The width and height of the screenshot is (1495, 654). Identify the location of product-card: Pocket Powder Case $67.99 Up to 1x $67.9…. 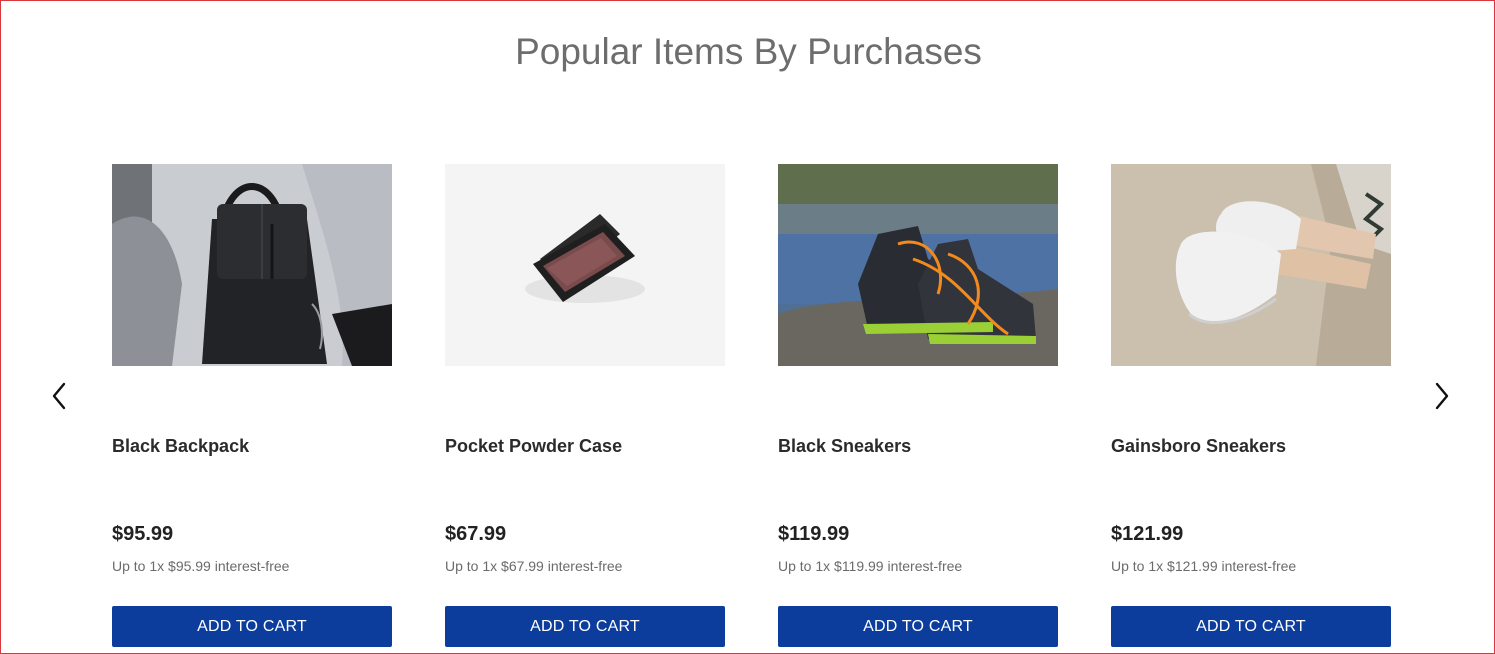
(585, 405).